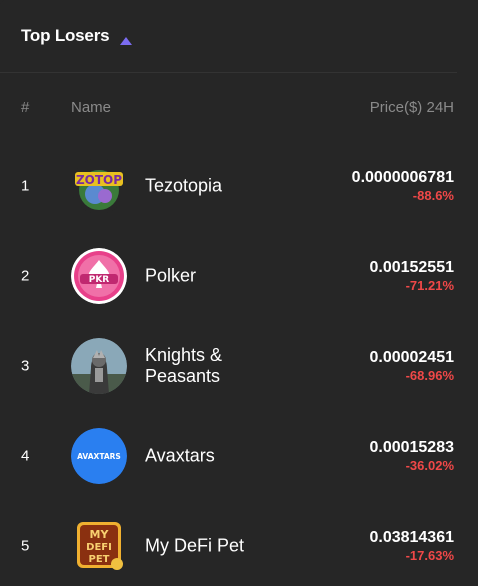  Describe the element at coordinates (411, 537) in the screenshot. I see `row-price: 0.03814361` at that location.